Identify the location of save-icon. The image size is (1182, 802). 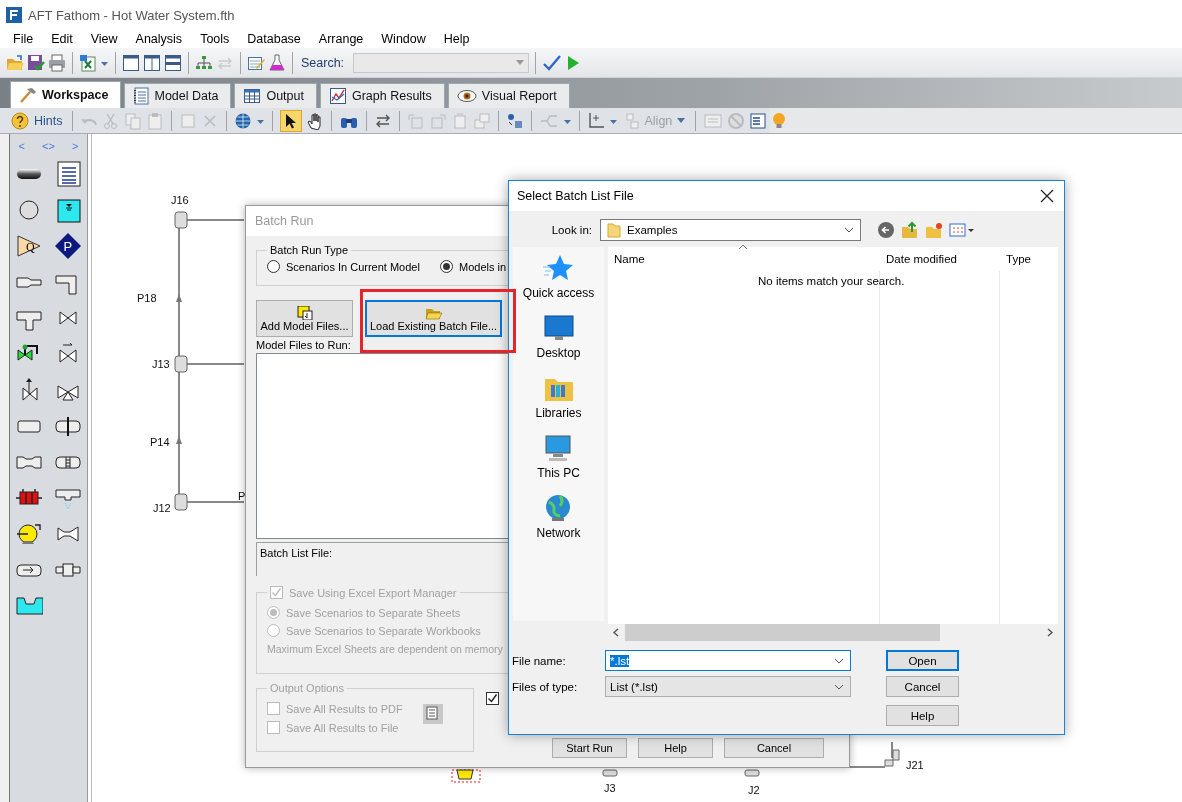
(36, 62).